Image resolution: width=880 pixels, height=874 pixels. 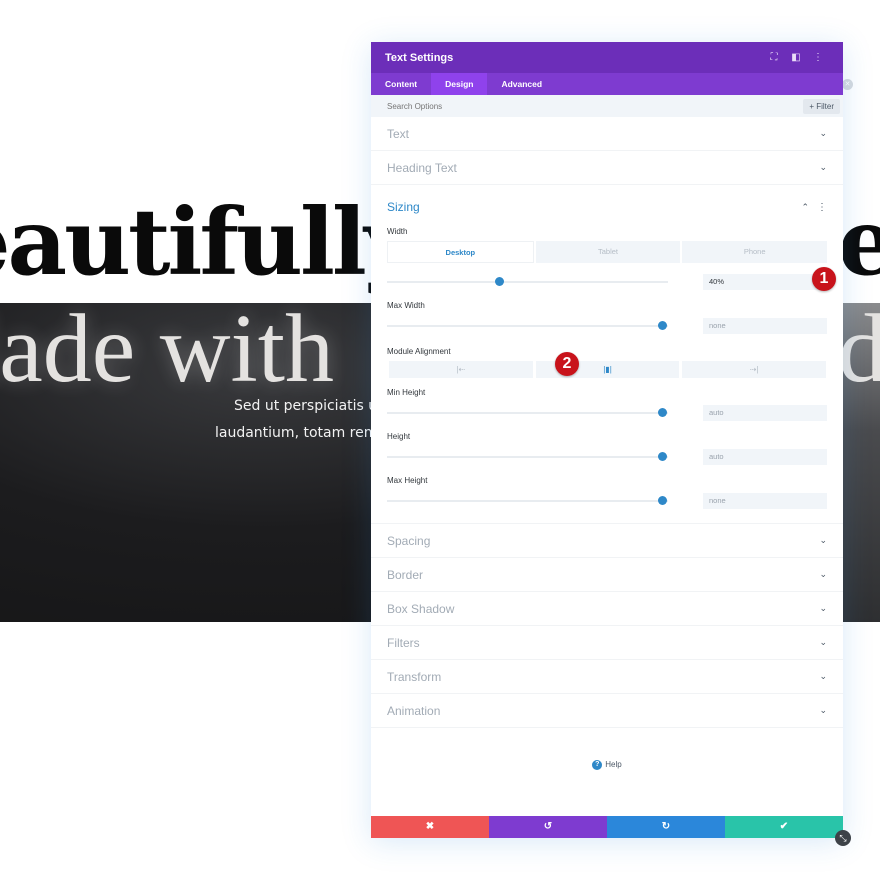 What do you see at coordinates (422, 167) in the screenshot?
I see `section-title: Heading Text` at bounding box center [422, 167].